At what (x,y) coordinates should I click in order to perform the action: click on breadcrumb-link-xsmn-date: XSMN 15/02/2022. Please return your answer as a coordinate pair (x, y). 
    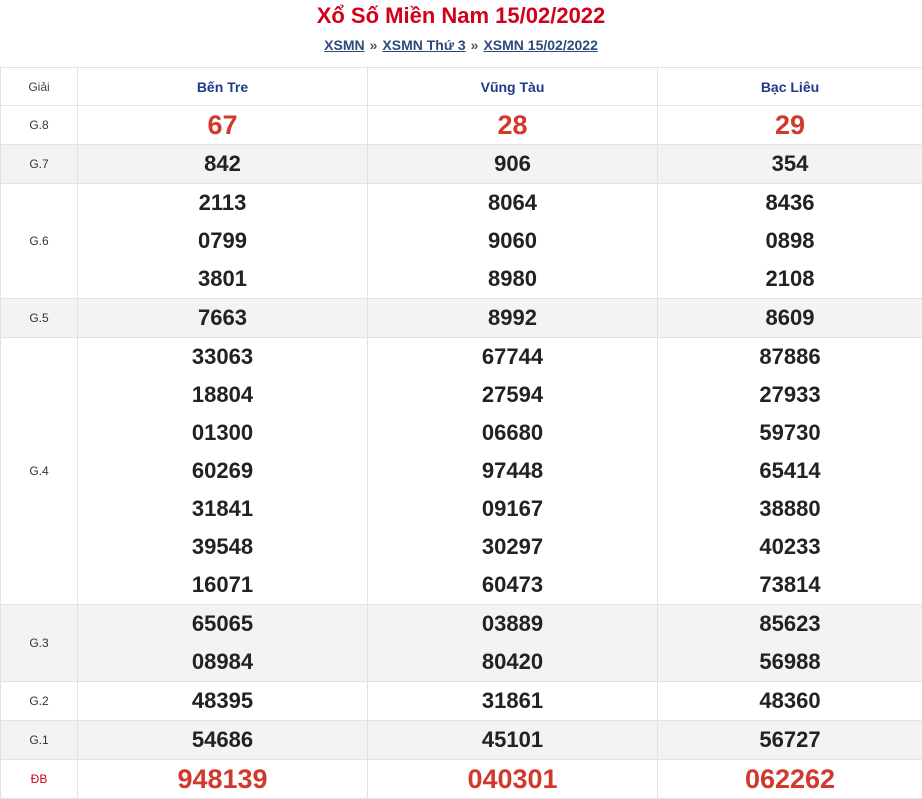
    Looking at the image, I should click on (540, 45).